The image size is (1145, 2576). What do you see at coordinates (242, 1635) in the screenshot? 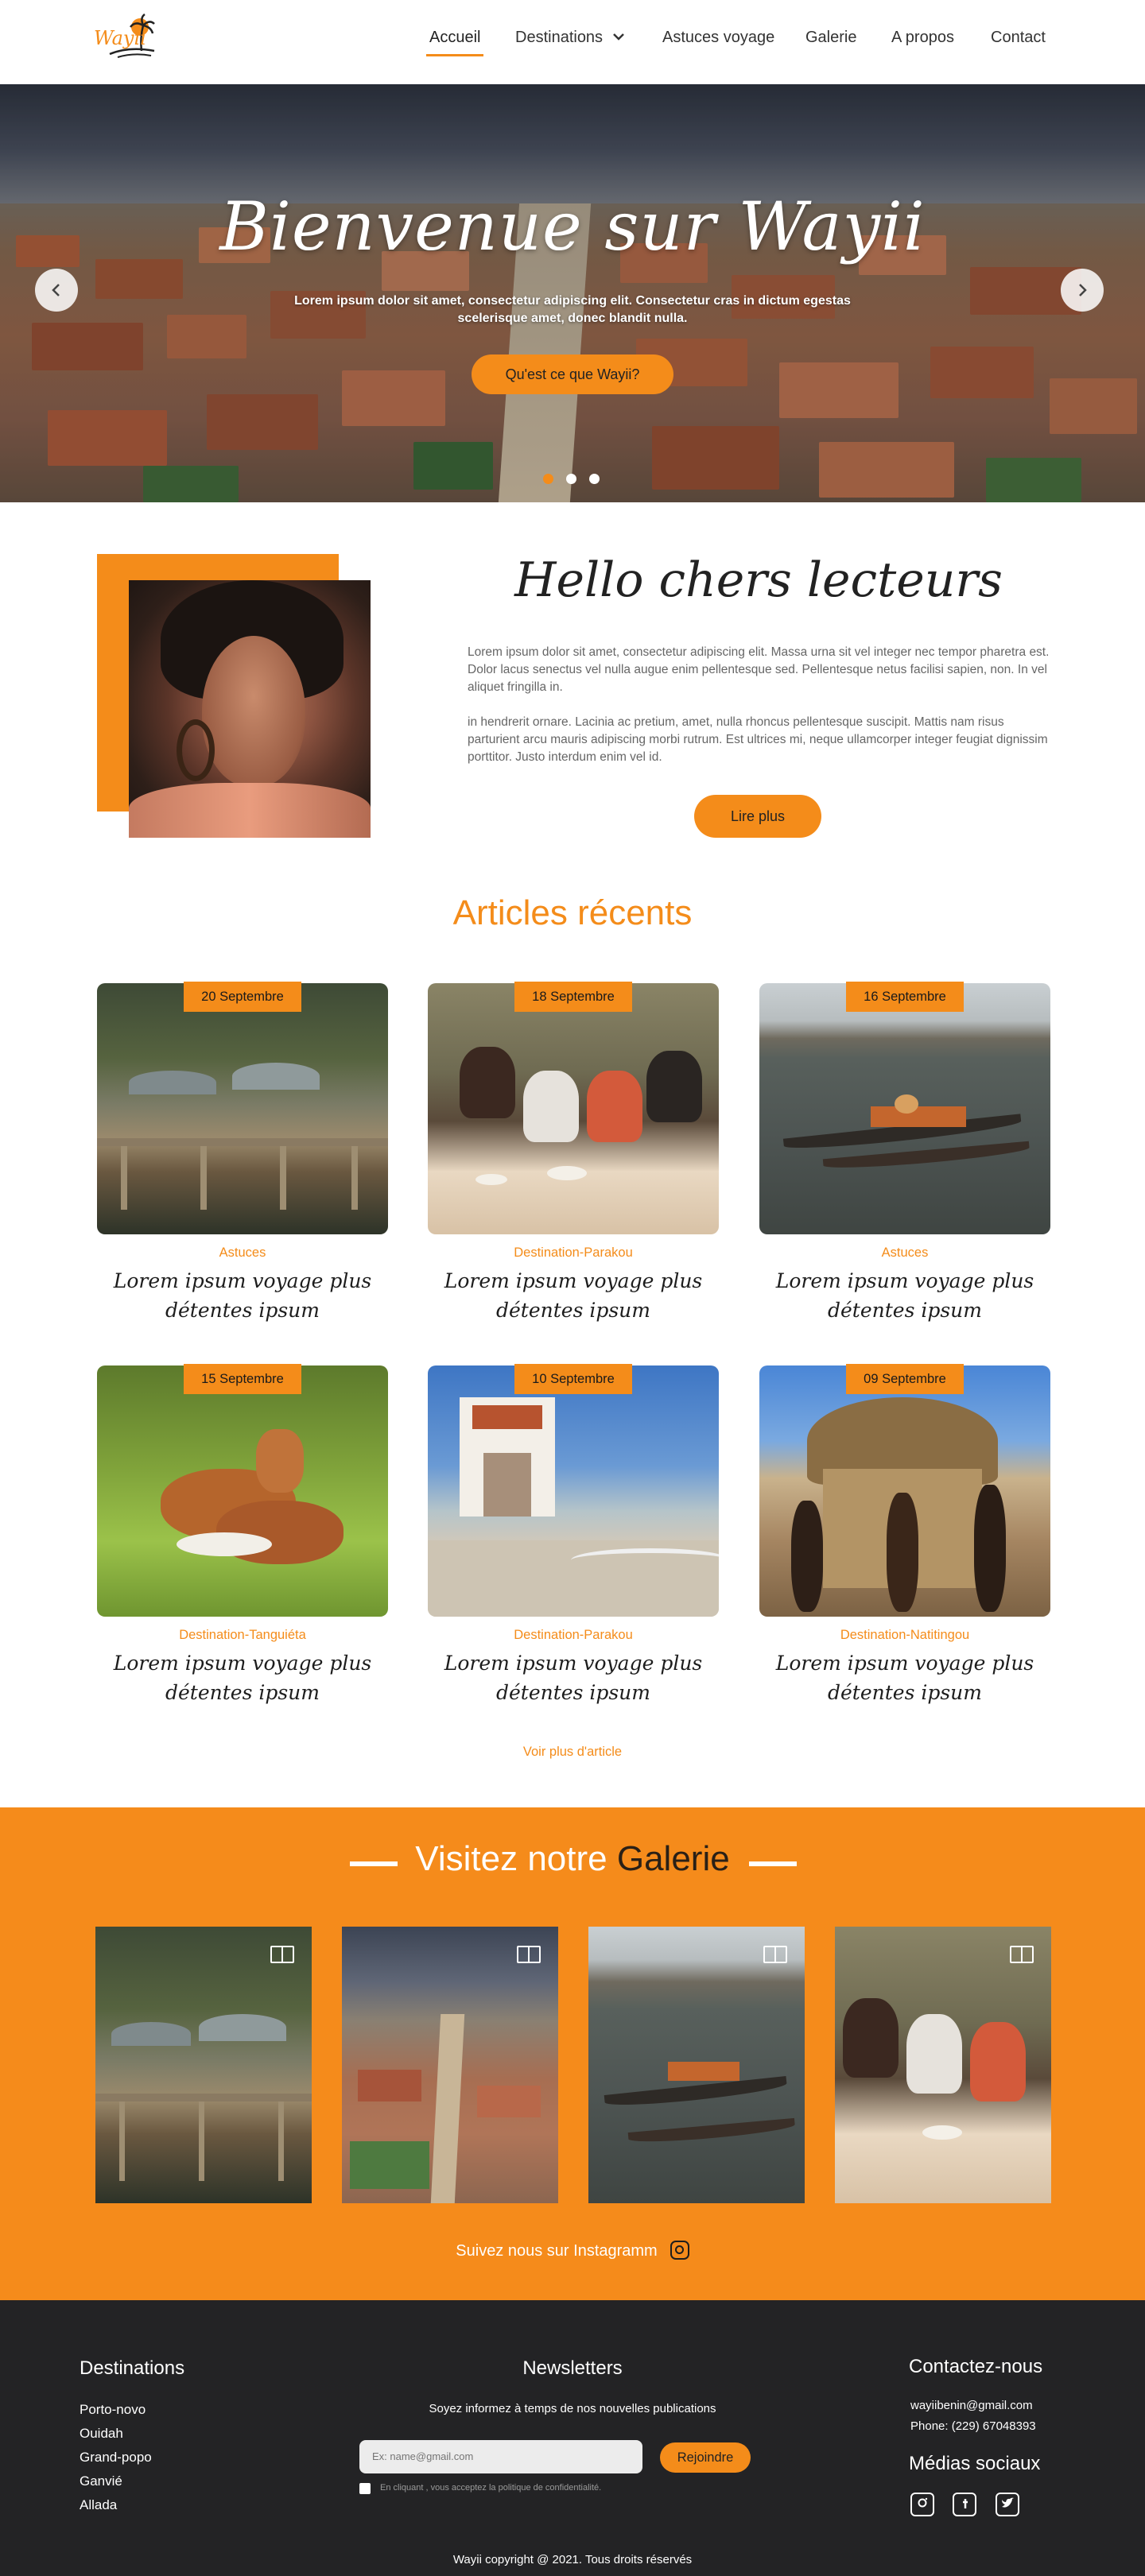
I see `article-category: Destination-Tanguiéta` at bounding box center [242, 1635].